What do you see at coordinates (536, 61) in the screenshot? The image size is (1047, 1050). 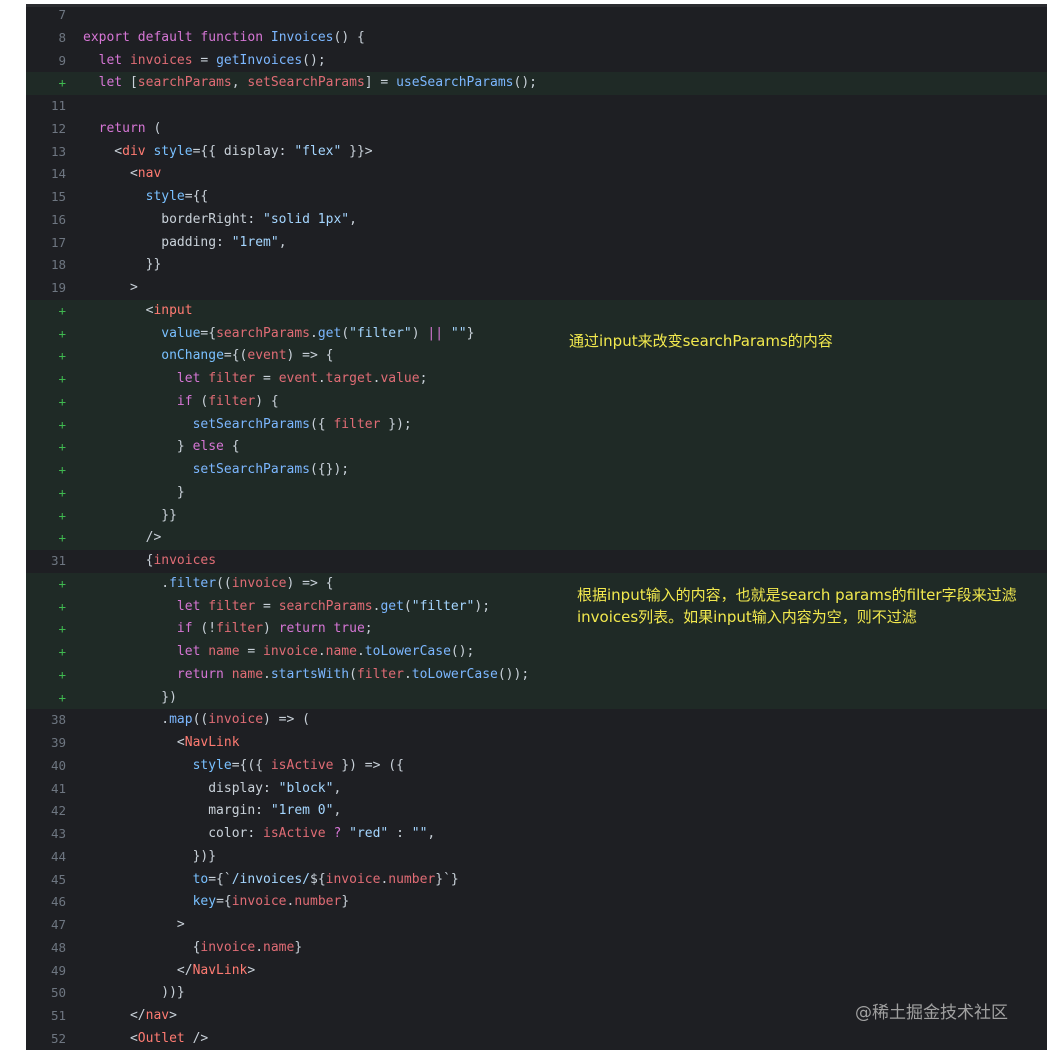 I see `code-line: 9 let invoices = getInvoices();` at bounding box center [536, 61].